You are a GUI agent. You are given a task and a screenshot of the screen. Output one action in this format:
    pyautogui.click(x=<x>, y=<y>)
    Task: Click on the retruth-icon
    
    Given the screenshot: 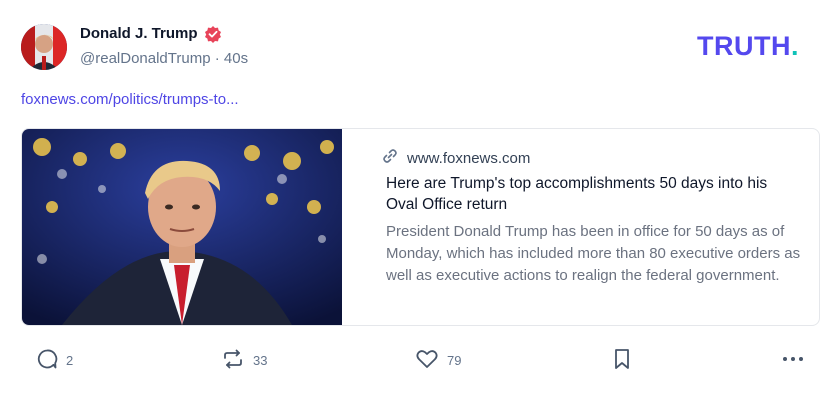 What is the action you would take?
    pyautogui.click(x=233, y=360)
    